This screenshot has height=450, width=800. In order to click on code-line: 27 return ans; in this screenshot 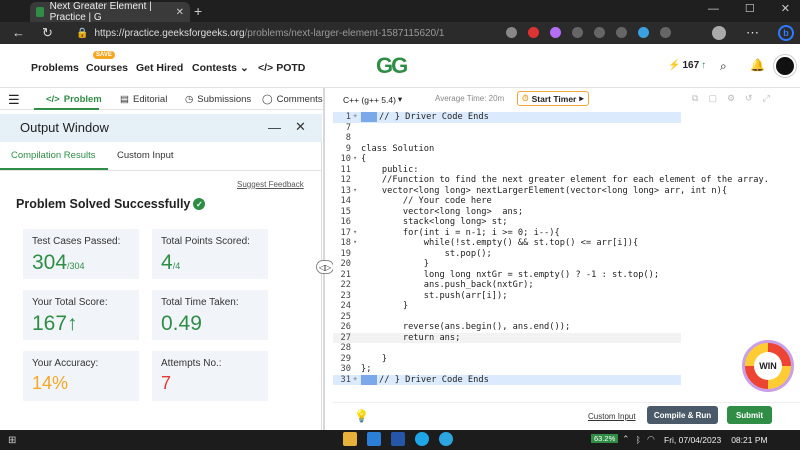, I will do `click(507, 337)`.